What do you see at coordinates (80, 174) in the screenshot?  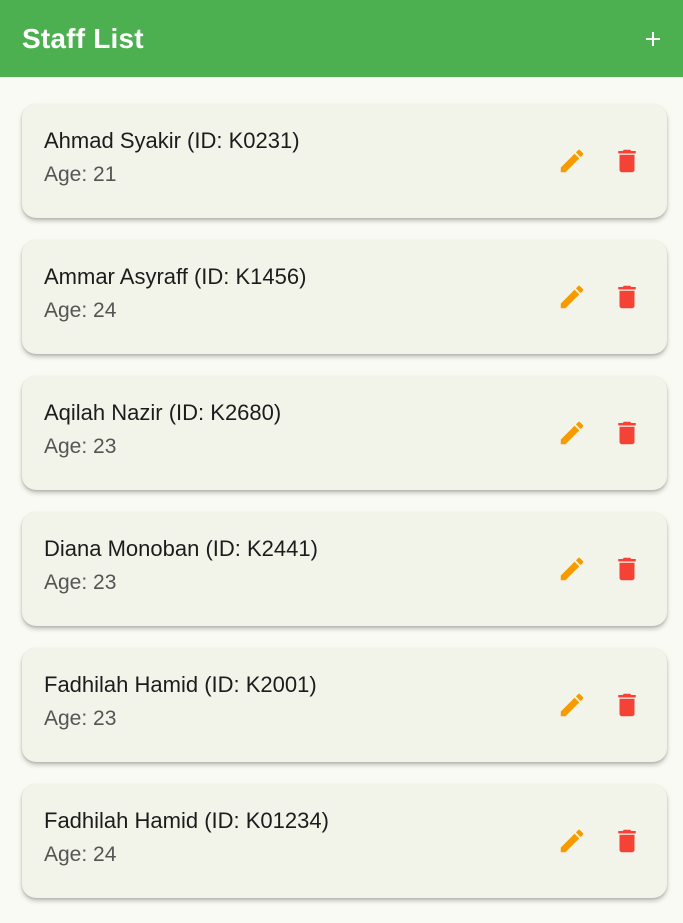 I see `staff-age: Age: 21` at bounding box center [80, 174].